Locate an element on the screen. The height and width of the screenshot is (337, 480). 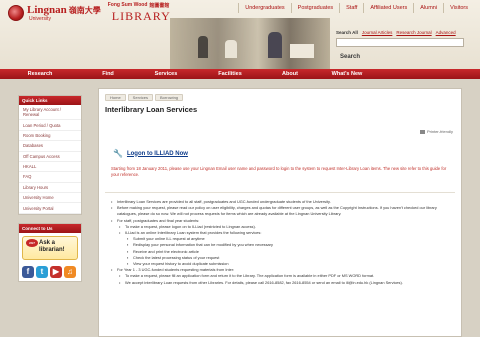
header-photo is located at coordinates (250, 43).